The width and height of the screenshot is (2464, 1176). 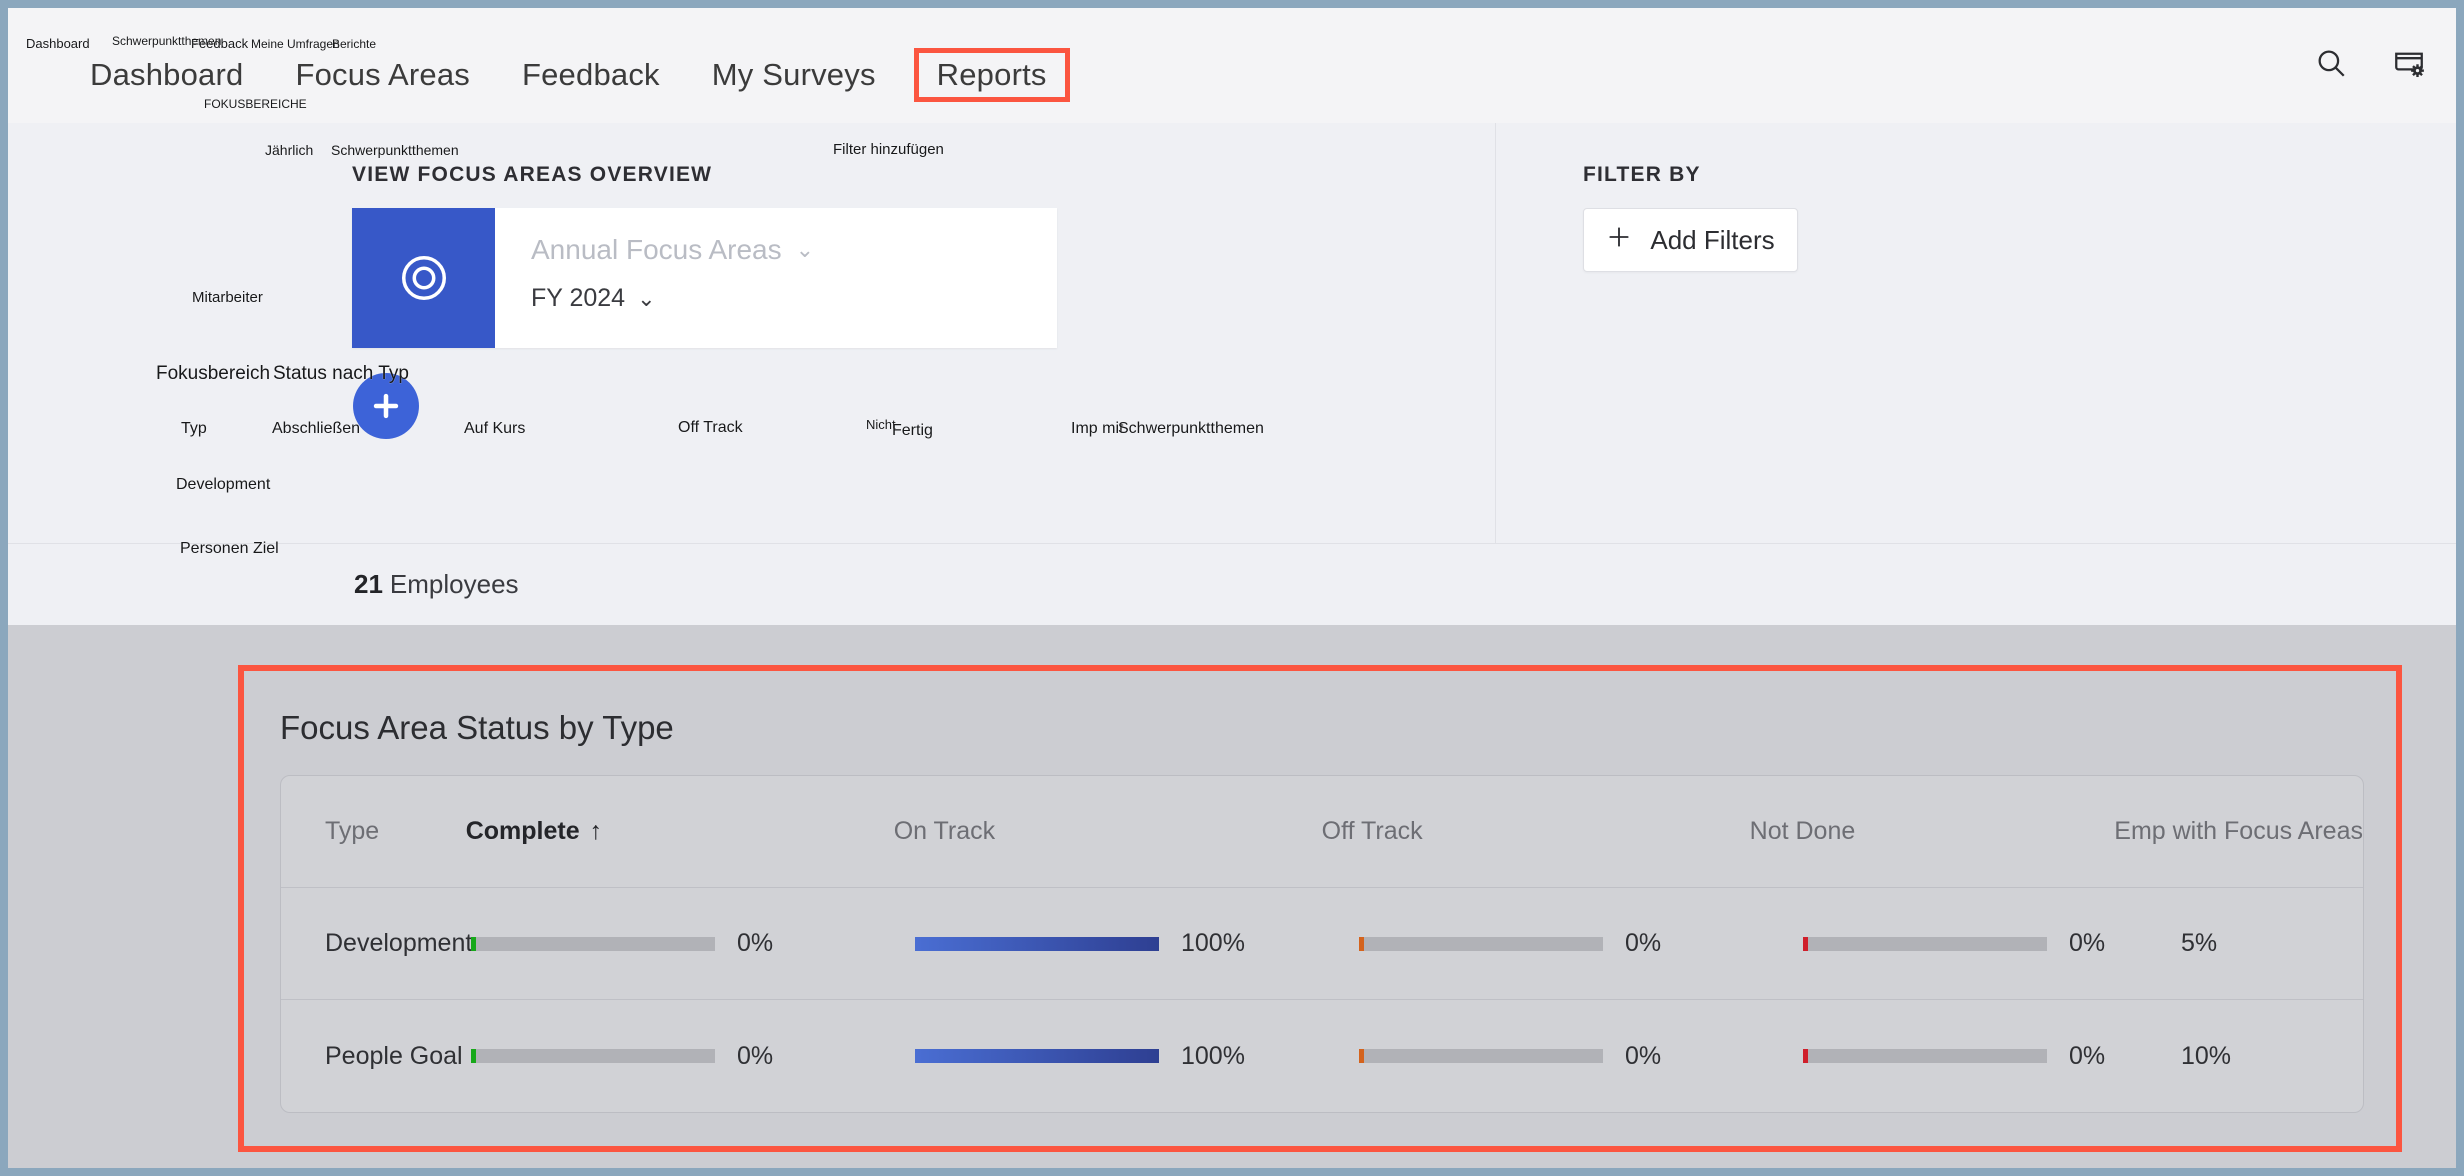 What do you see at coordinates (888, 149) in the screenshot?
I see `annotation-label: Filter hinzufügen` at bounding box center [888, 149].